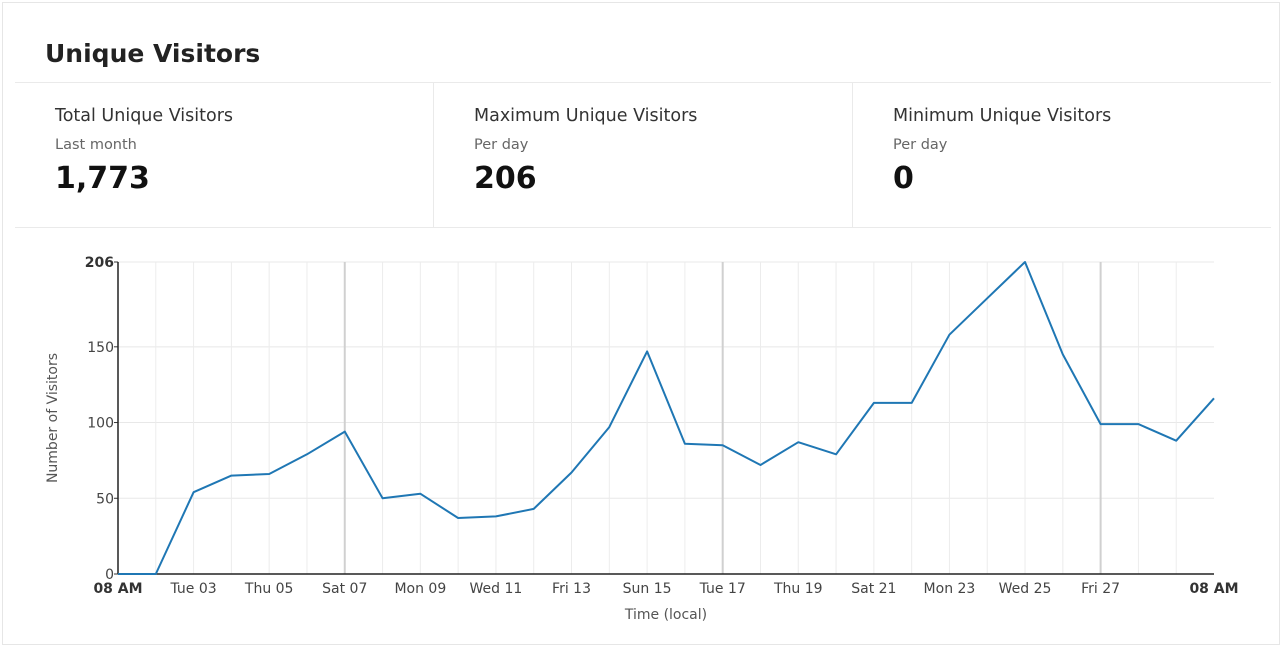 The width and height of the screenshot is (1284, 647). I want to click on y-tick-label: 206, so click(99, 263).